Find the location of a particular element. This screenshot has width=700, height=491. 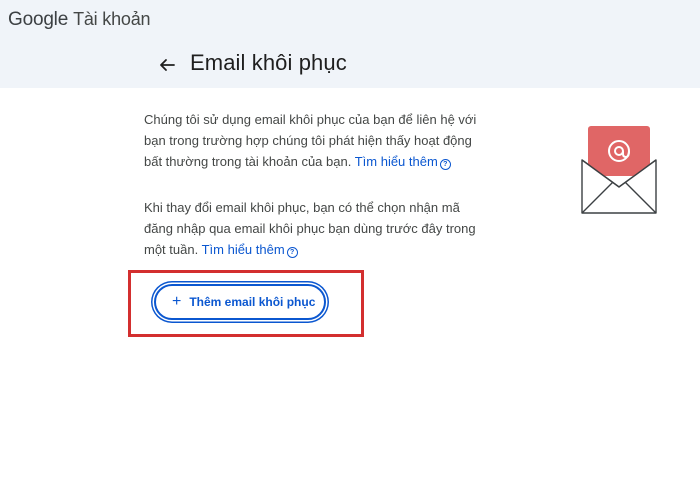

add-recovery-email-button: + Thêm email khôi phục is located at coordinates (240, 302).